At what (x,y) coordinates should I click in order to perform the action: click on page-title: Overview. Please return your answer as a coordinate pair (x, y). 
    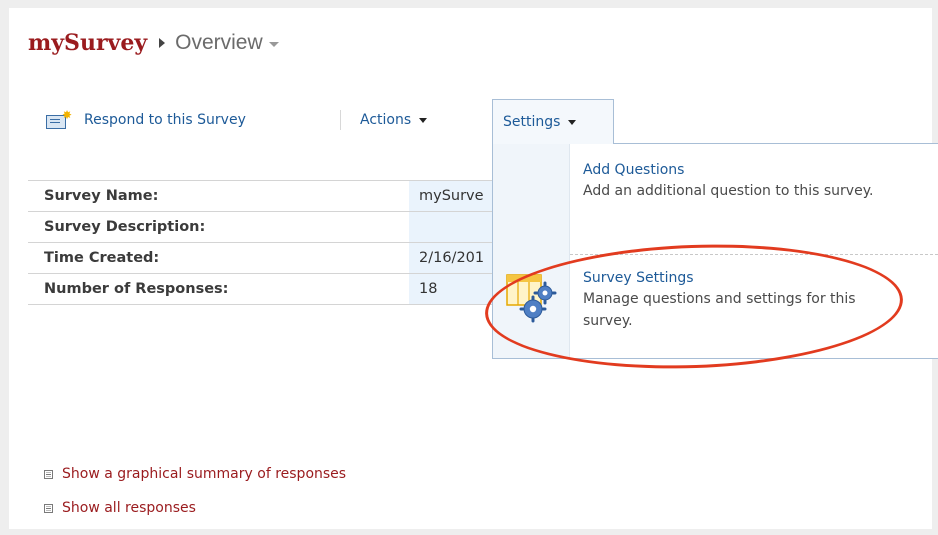
    Looking at the image, I should click on (219, 43).